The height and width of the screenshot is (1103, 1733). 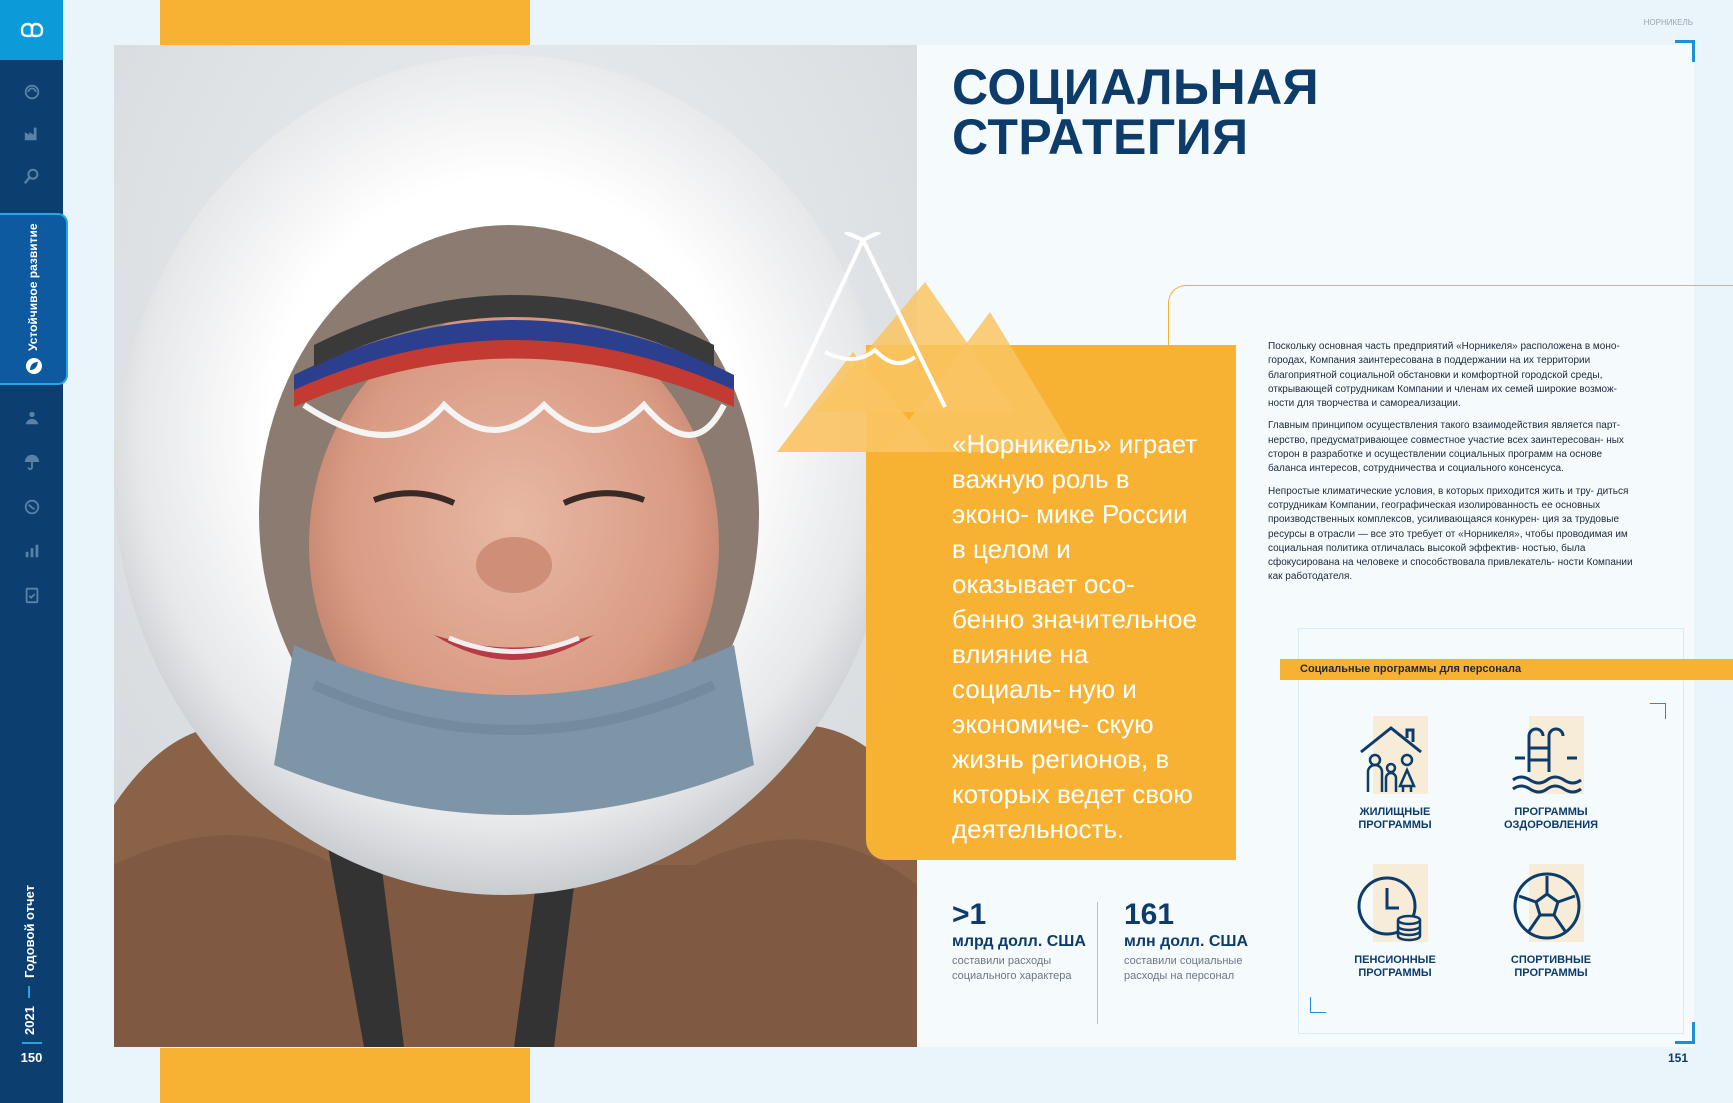 I want to click on page-title: СОЦИАЛЬНАЯ СТРАТЕГИЯ, so click(x=1135, y=112).